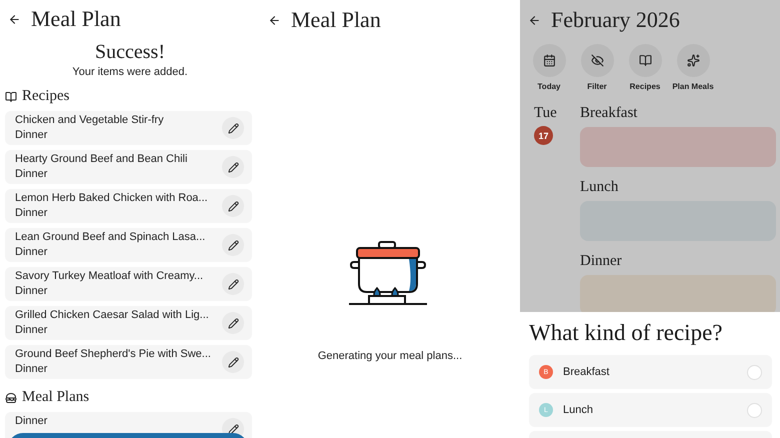  I want to click on meal-label: Dinner, so click(601, 261).